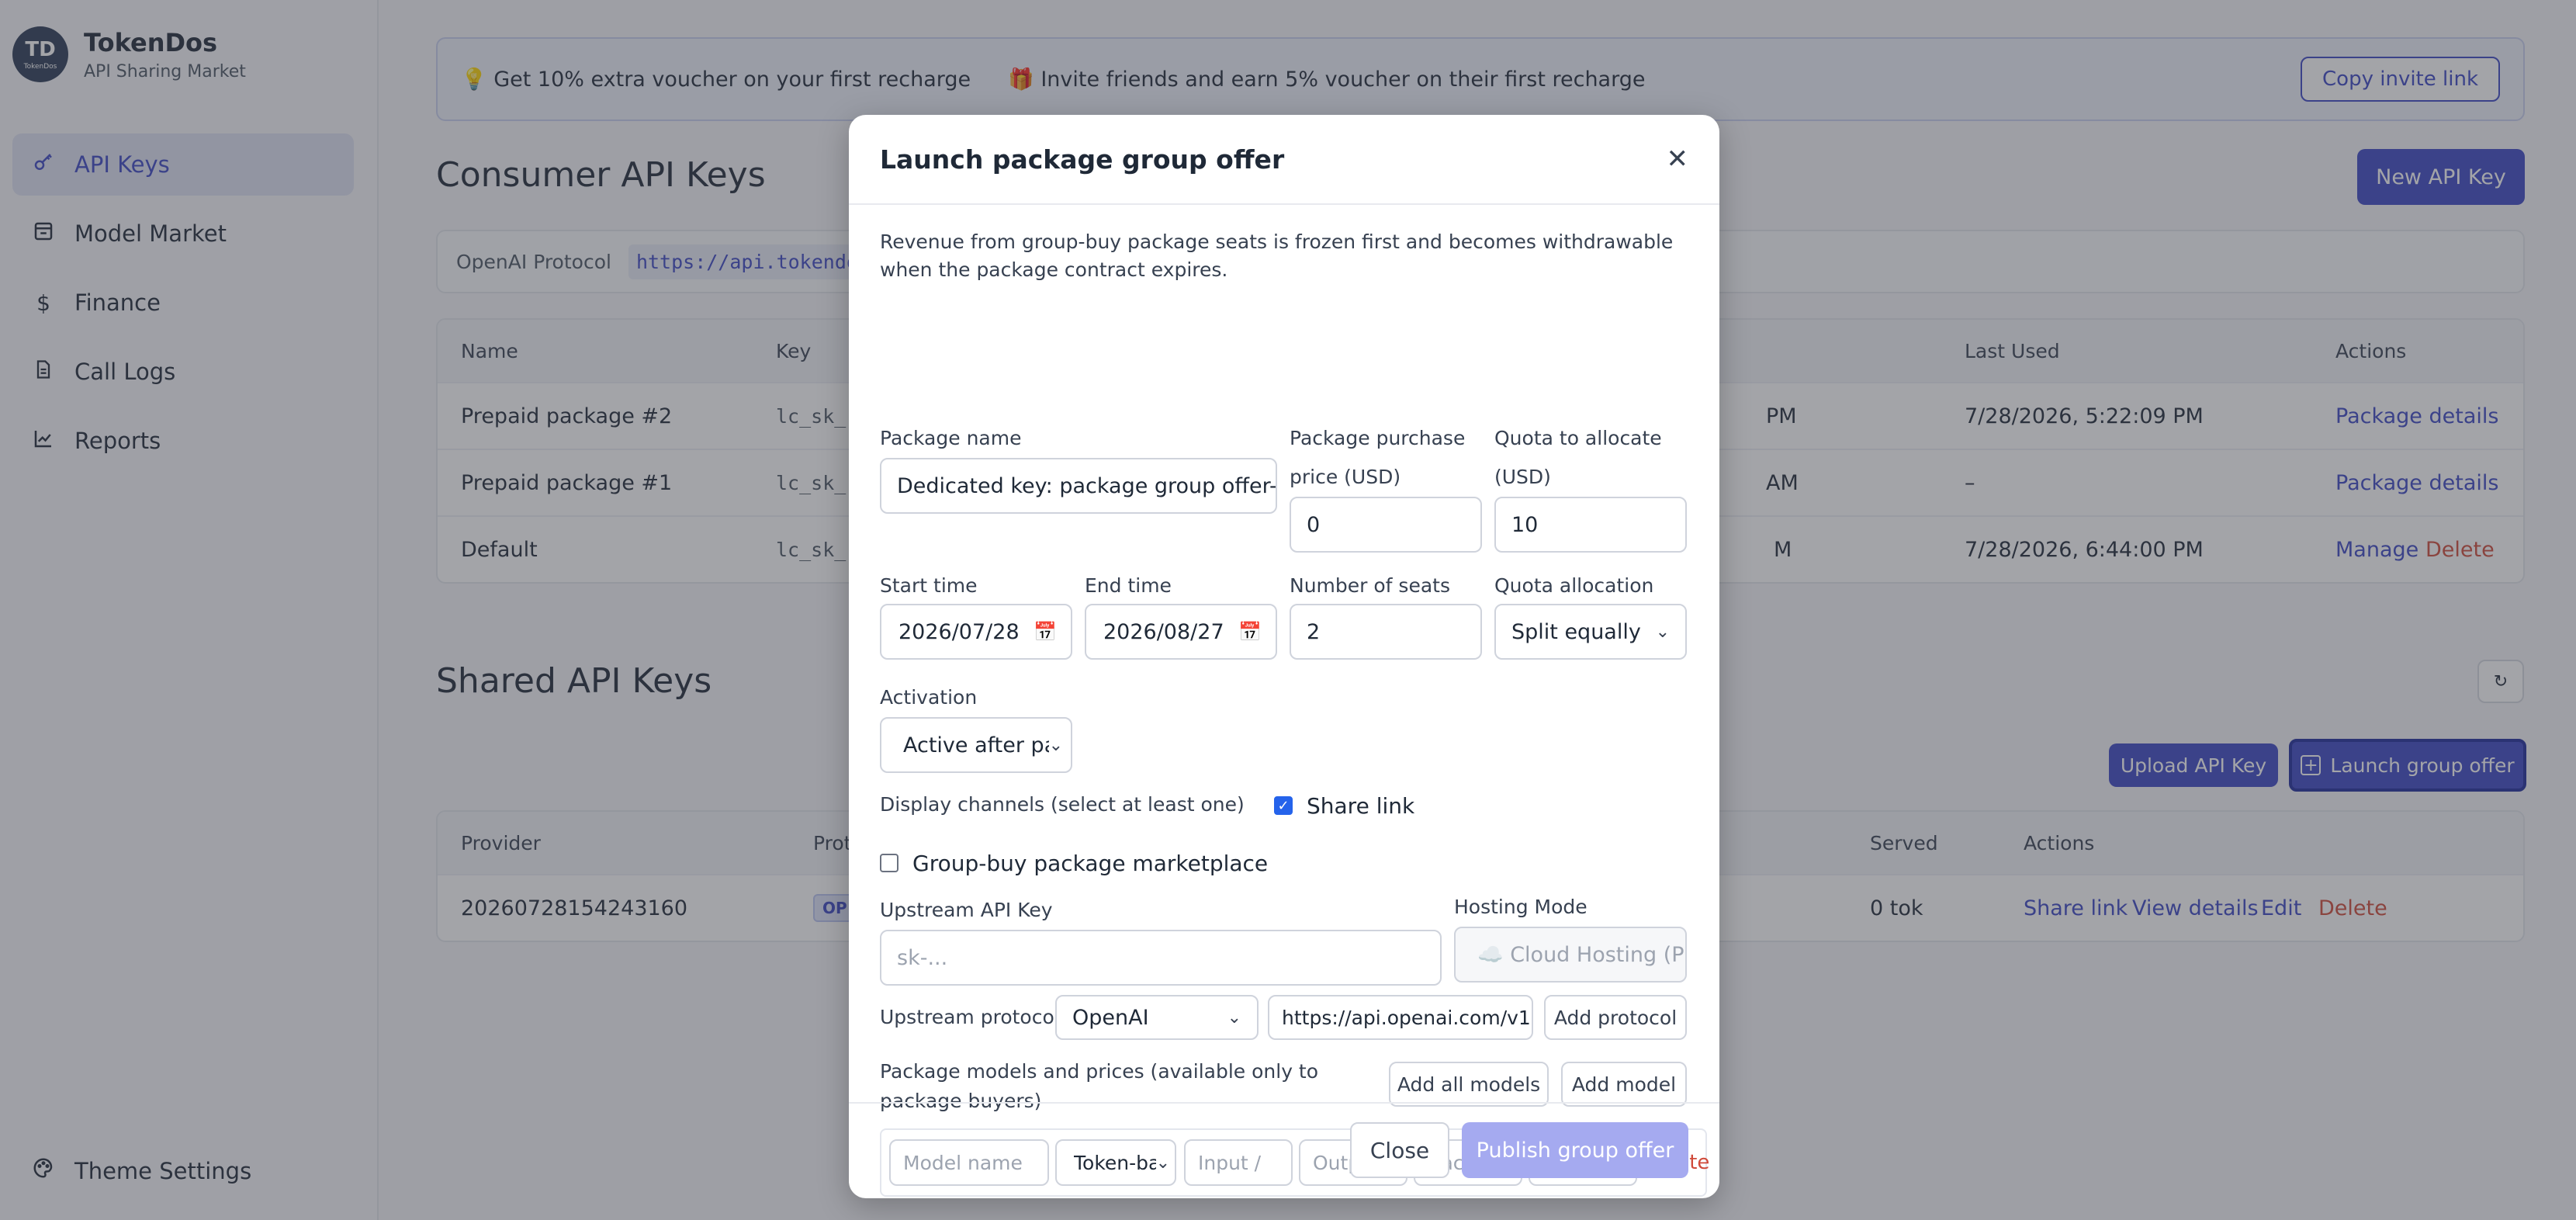 The height and width of the screenshot is (1220, 2576). What do you see at coordinates (1361, 805) in the screenshot?
I see `share-link-label: Share link` at bounding box center [1361, 805].